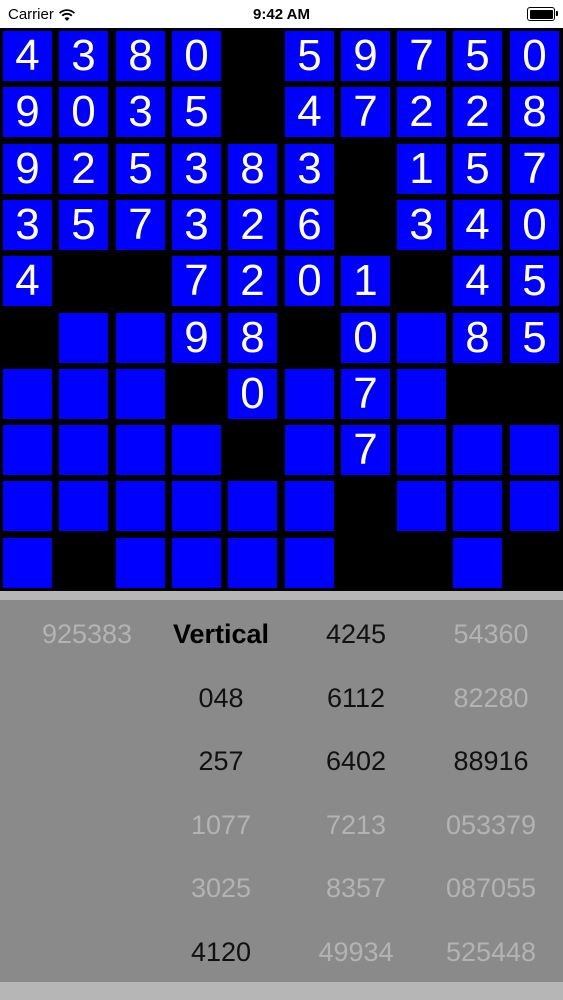 The height and width of the screenshot is (1000, 563). I want to click on picker-item: 82280, so click(491, 698).